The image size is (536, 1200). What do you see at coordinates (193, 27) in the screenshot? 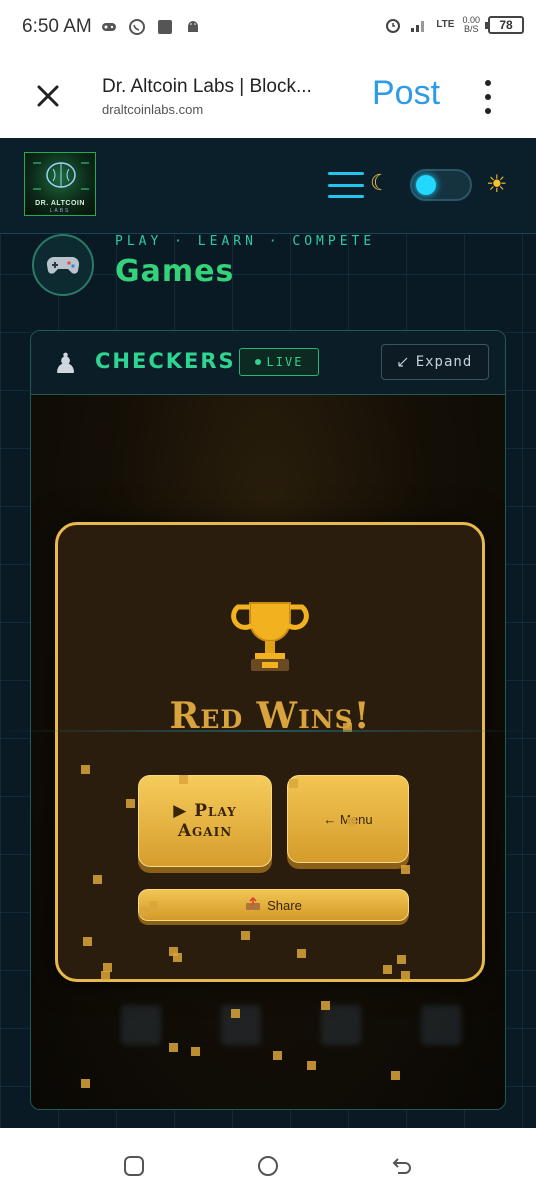
I see `android-icon` at bounding box center [193, 27].